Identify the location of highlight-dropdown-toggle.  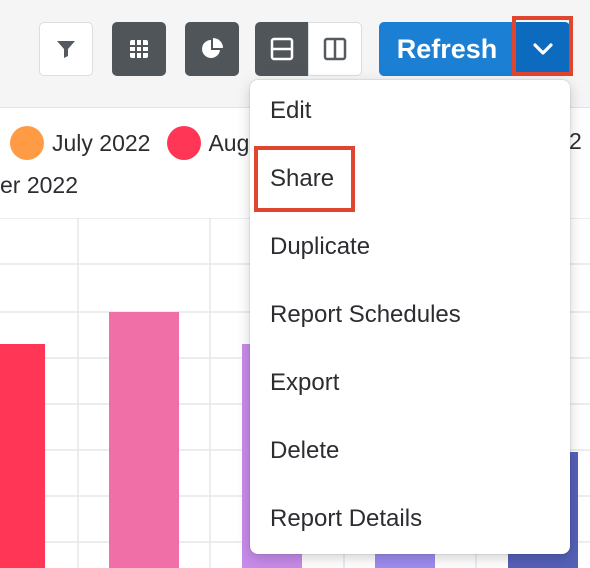
(542, 46).